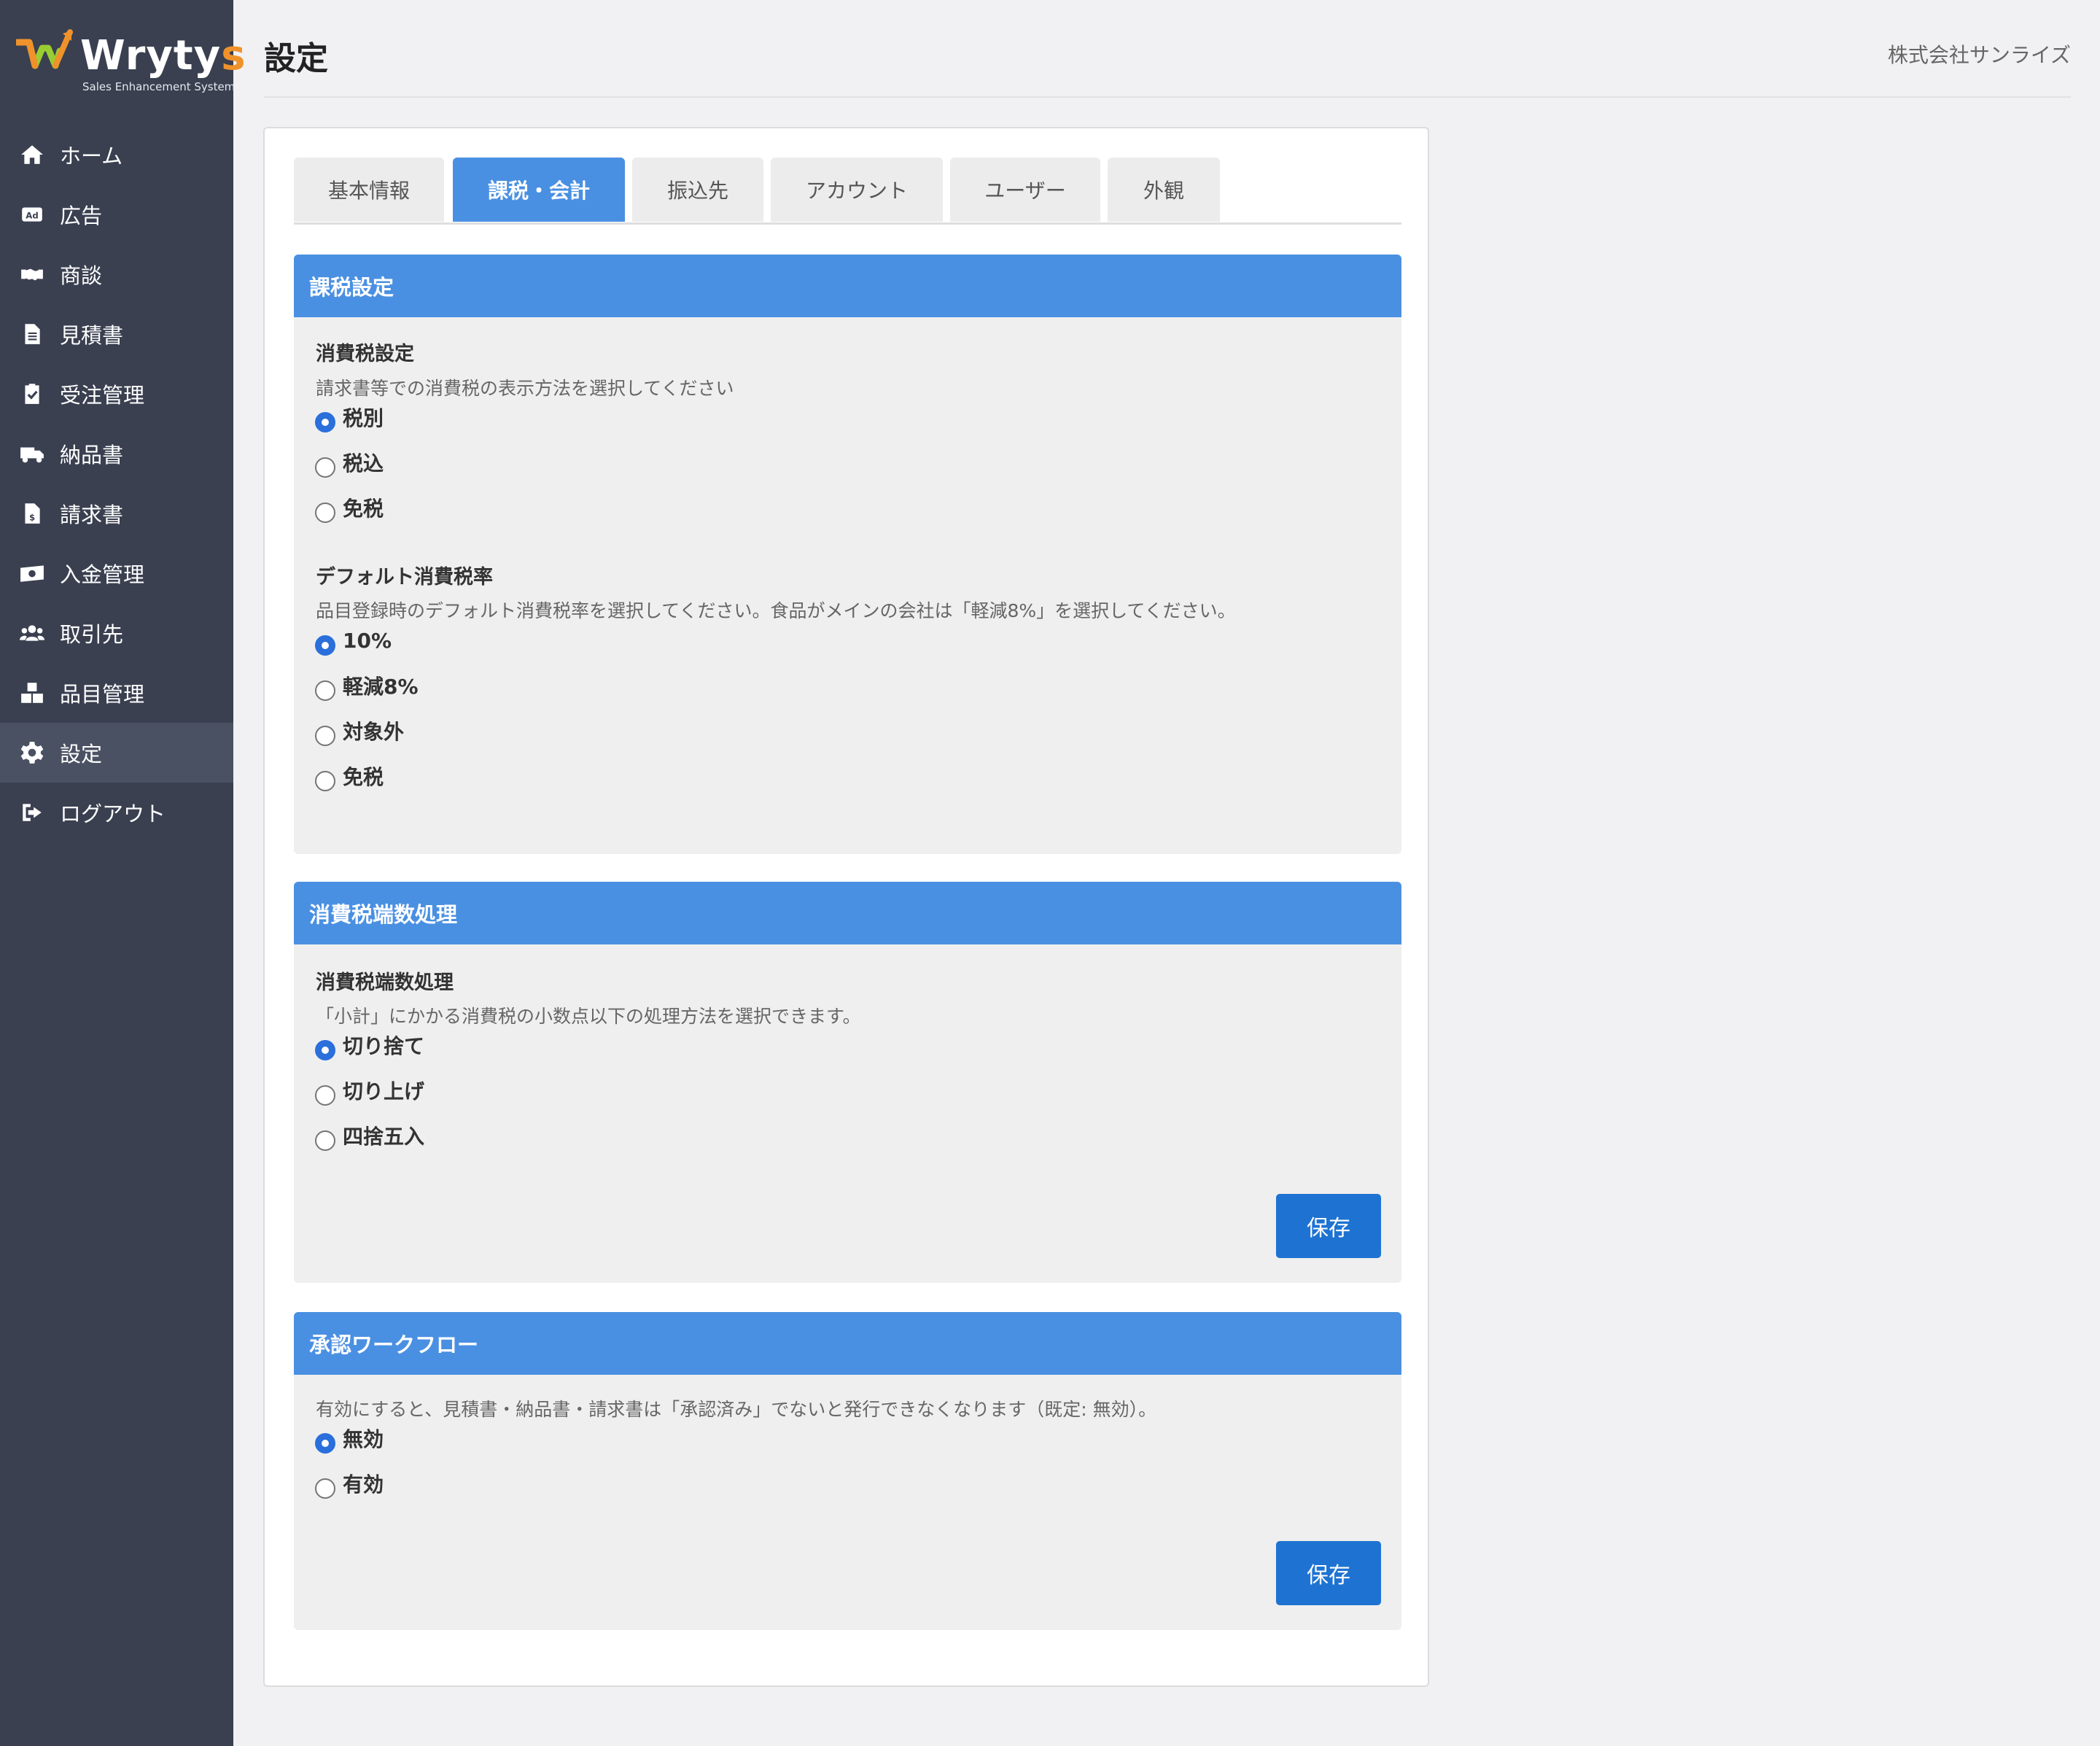 This screenshot has height=1746, width=2100. What do you see at coordinates (384, 1046) in the screenshot?
I see `radio-label: 切り捨て` at bounding box center [384, 1046].